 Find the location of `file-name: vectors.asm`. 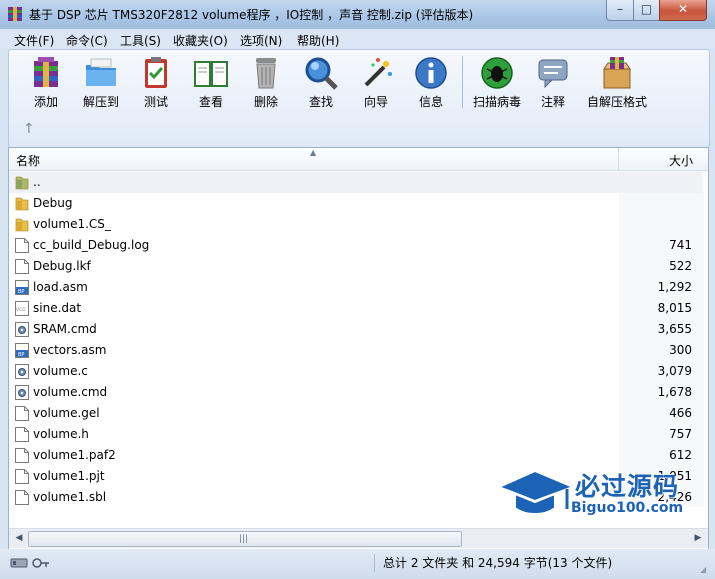

file-name: vectors.asm is located at coordinates (70, 350).